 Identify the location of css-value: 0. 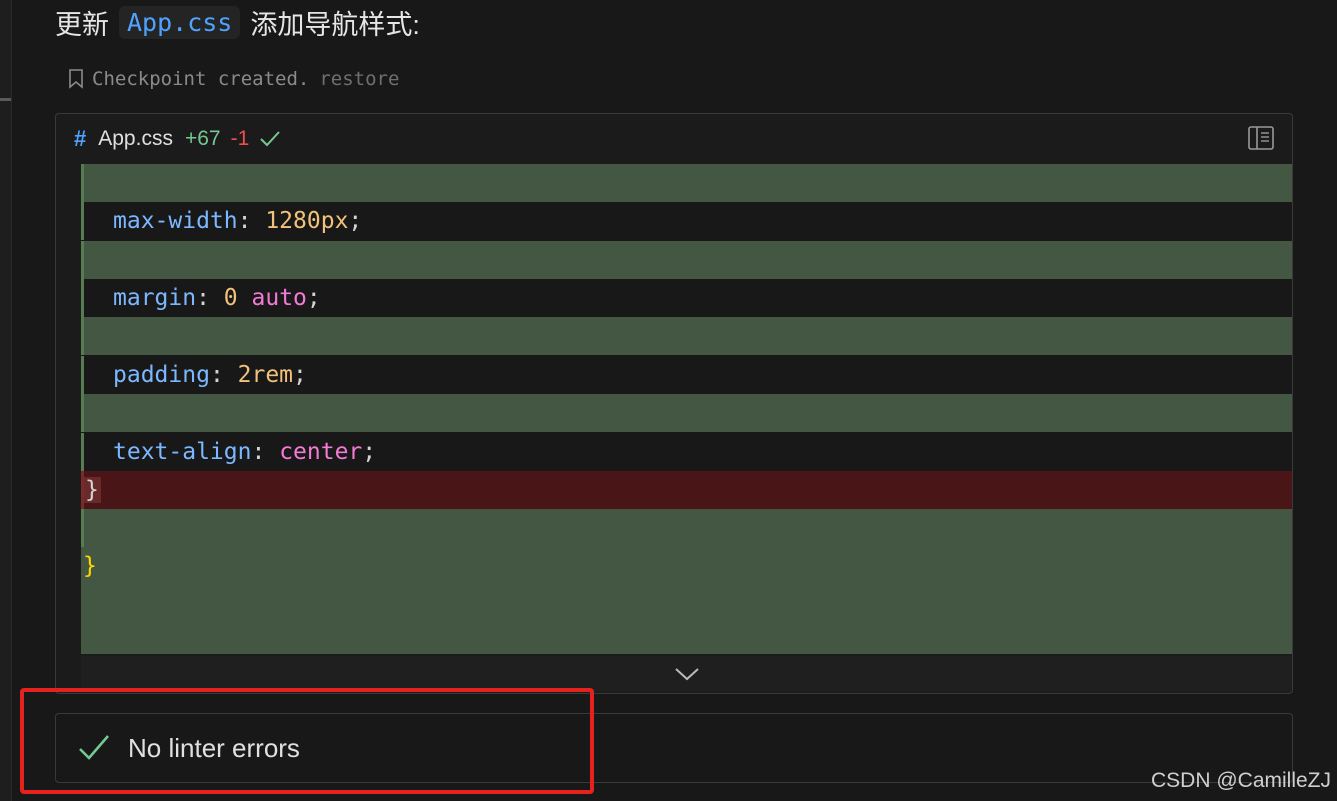
(230, 298).